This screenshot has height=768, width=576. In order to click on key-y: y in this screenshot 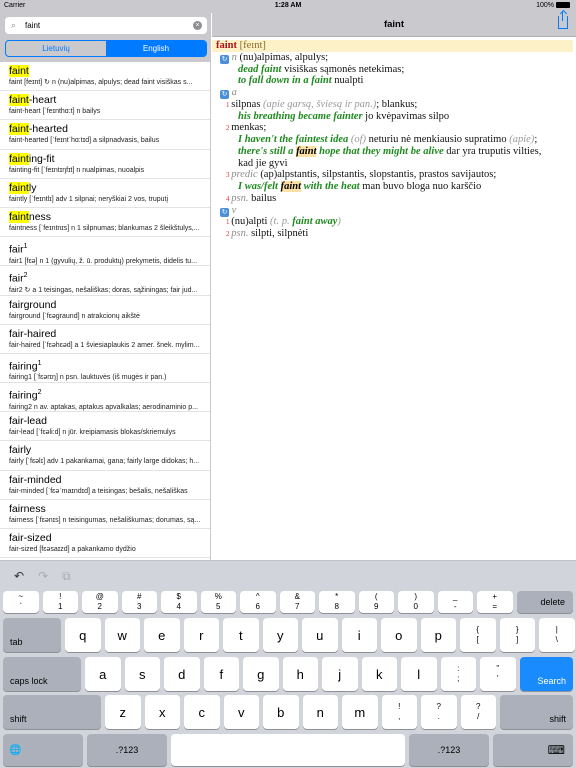, I will do `click(280, 635)`.